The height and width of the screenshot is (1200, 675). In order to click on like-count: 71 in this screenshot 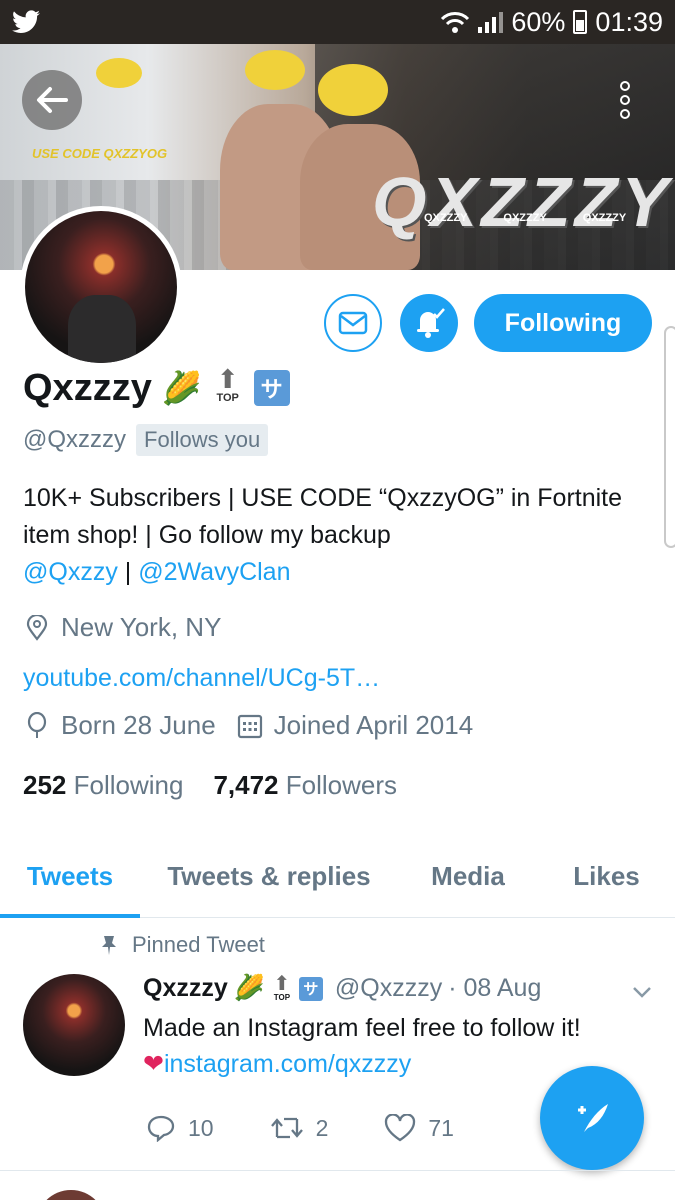, I will do `click(441, 1127)`.